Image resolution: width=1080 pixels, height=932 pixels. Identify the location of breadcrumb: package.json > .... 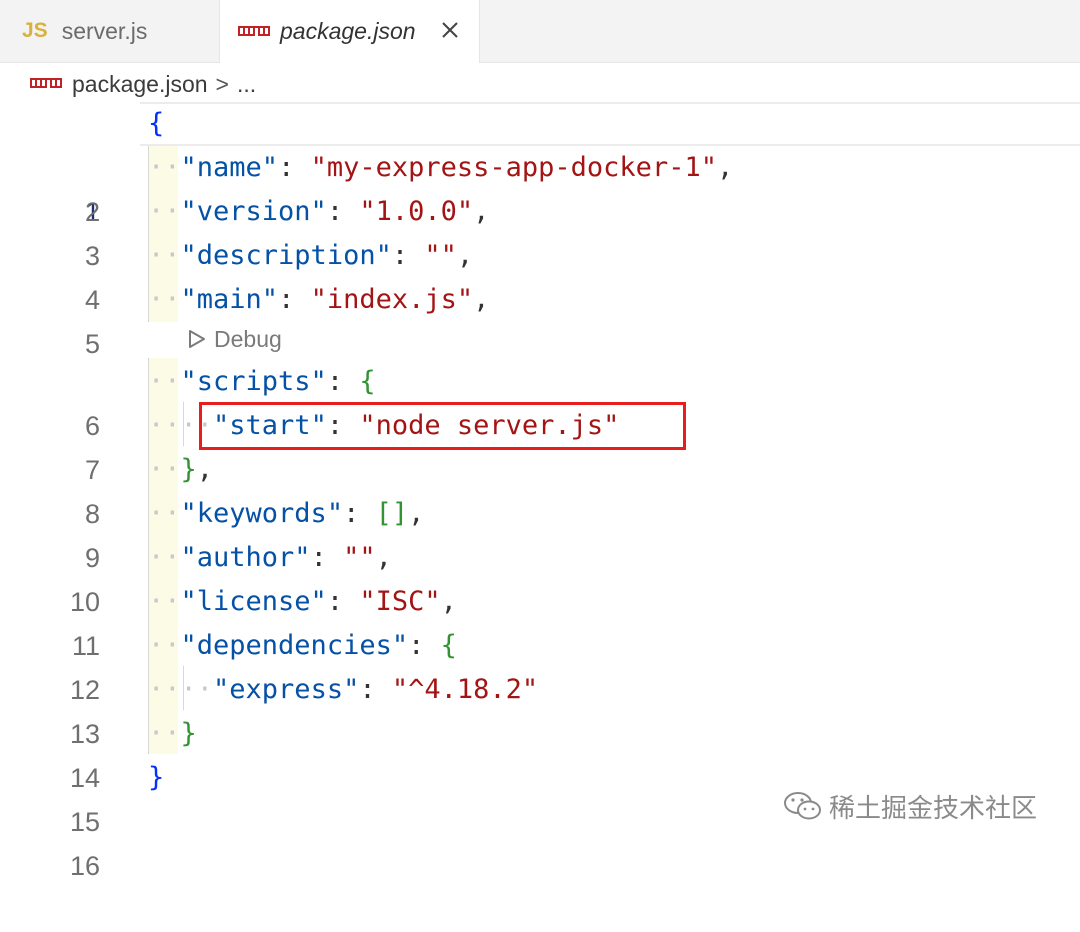
(143, 84).